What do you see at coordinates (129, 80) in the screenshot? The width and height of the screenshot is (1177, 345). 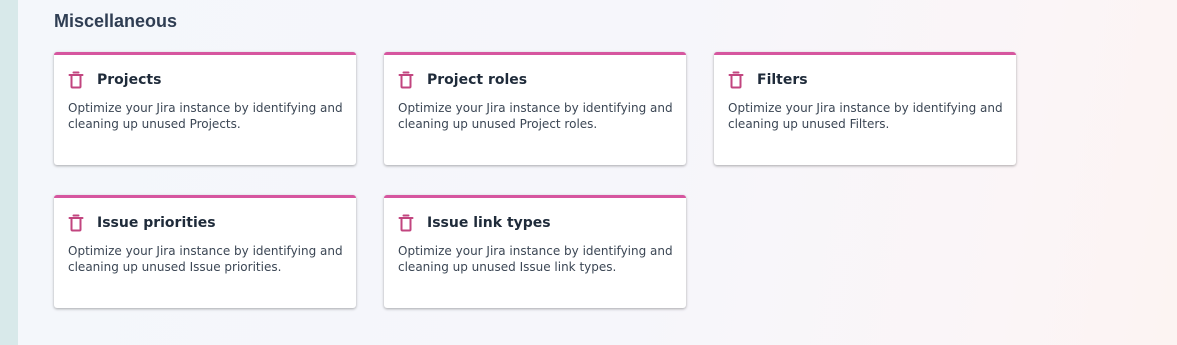 I see `card-title: Projects` at bounding box center [129, 80].